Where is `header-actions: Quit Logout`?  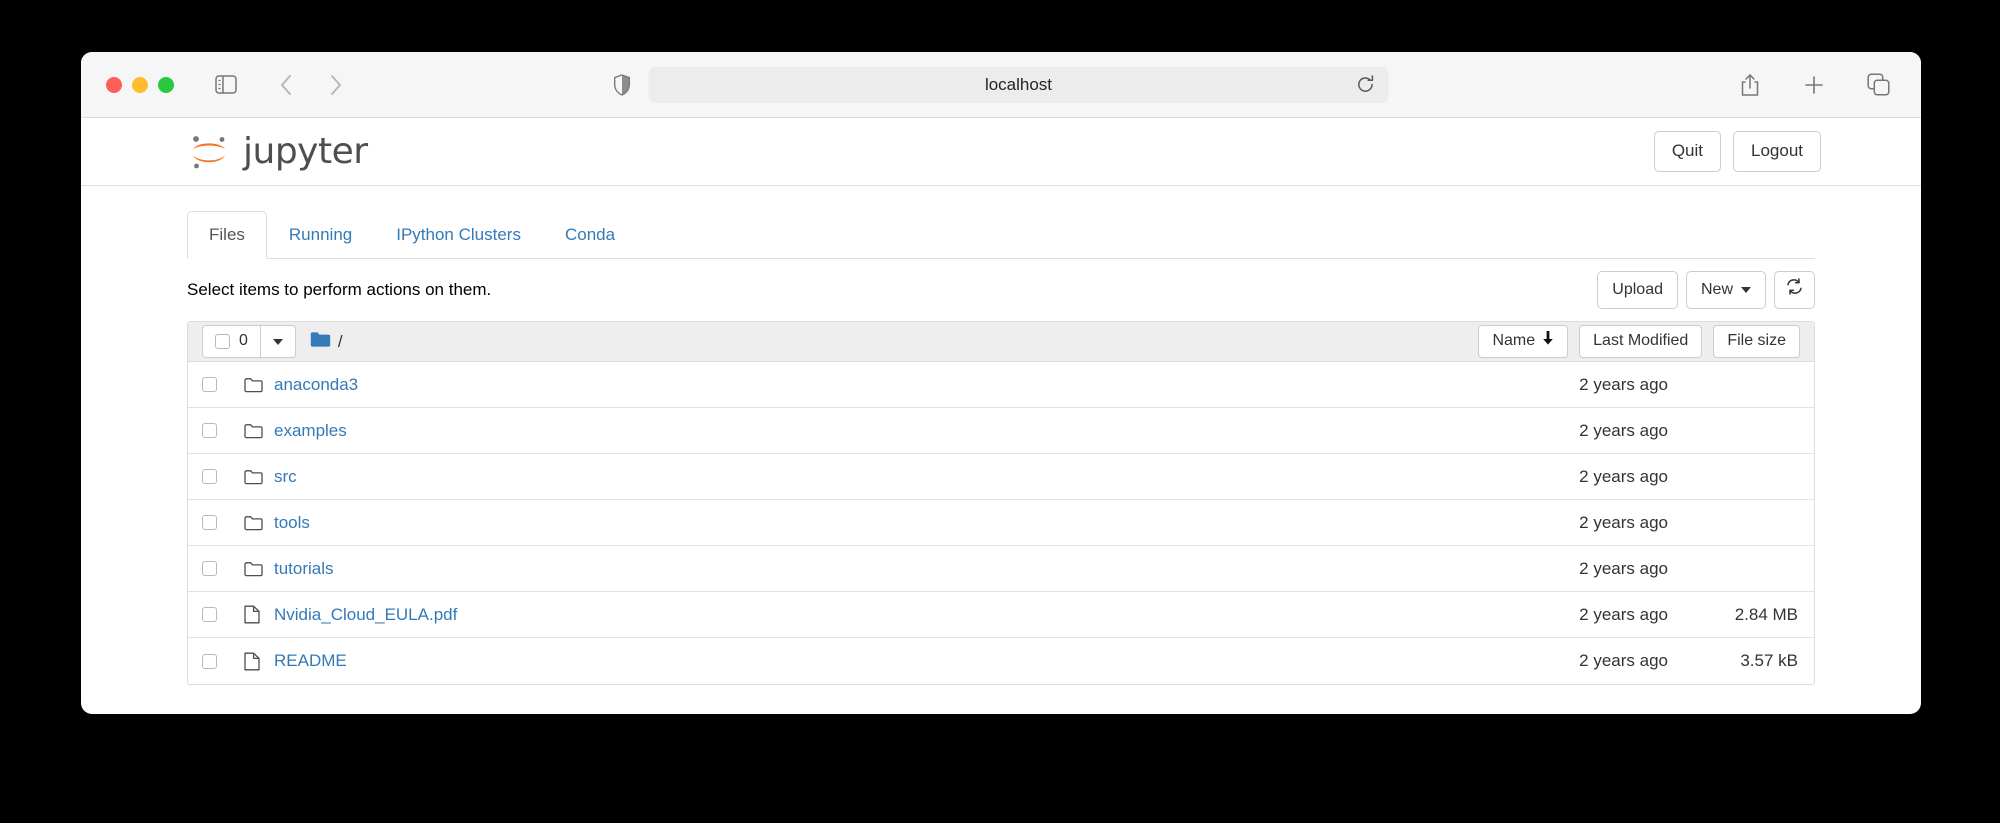 header-actions: Quit Logout is located at coordinates (1737, 151).